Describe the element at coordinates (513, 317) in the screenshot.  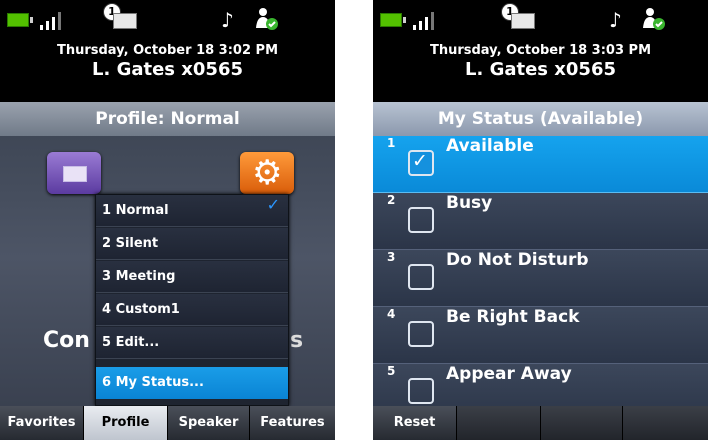
I see `row-label: Be Right Back` at that location.